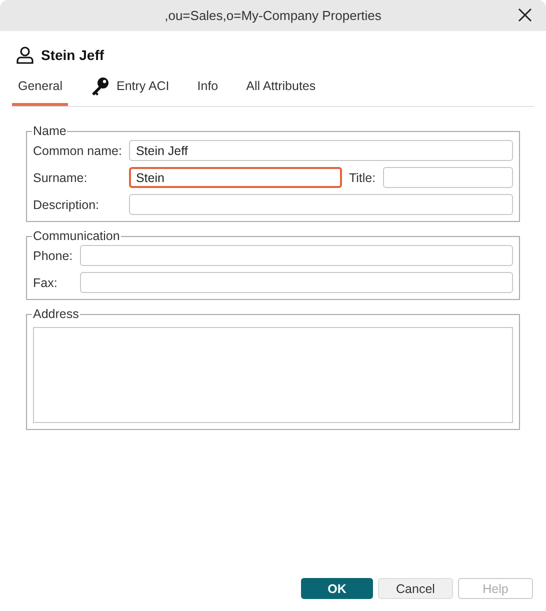 The image size is (546, 611). What do you see at coordinates (50, 131) in the screenshot?
I see `group-title: Name` at bounding box center [50, 131].